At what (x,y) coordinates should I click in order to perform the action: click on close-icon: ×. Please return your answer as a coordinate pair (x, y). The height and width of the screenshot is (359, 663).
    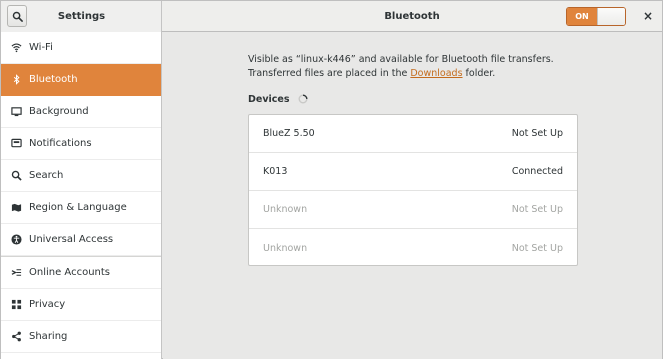
    Looking at the image, I should click on (648, 16).